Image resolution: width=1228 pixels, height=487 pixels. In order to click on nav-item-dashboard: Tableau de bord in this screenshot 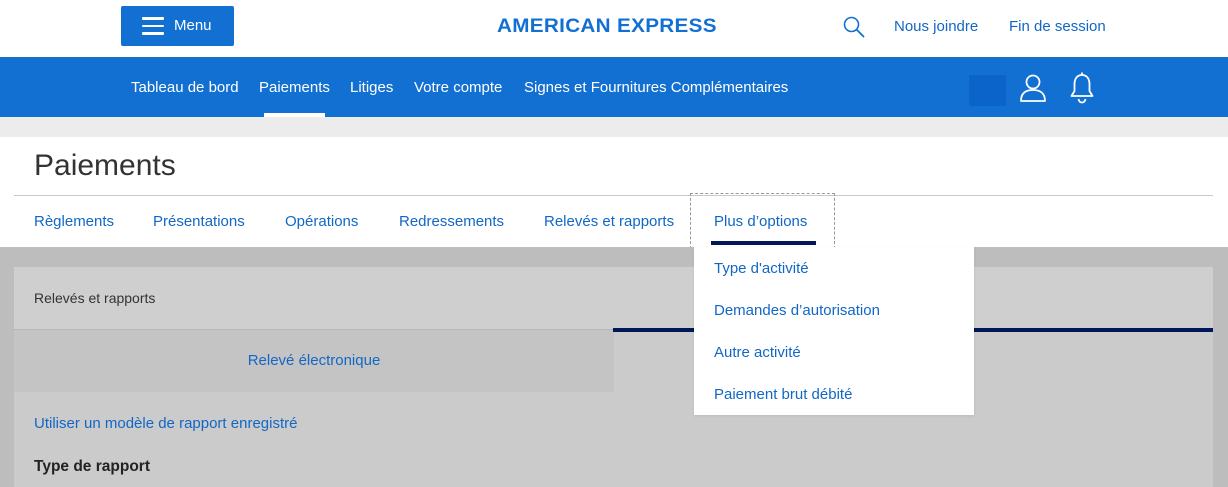, I will do `click(185, 87)`.